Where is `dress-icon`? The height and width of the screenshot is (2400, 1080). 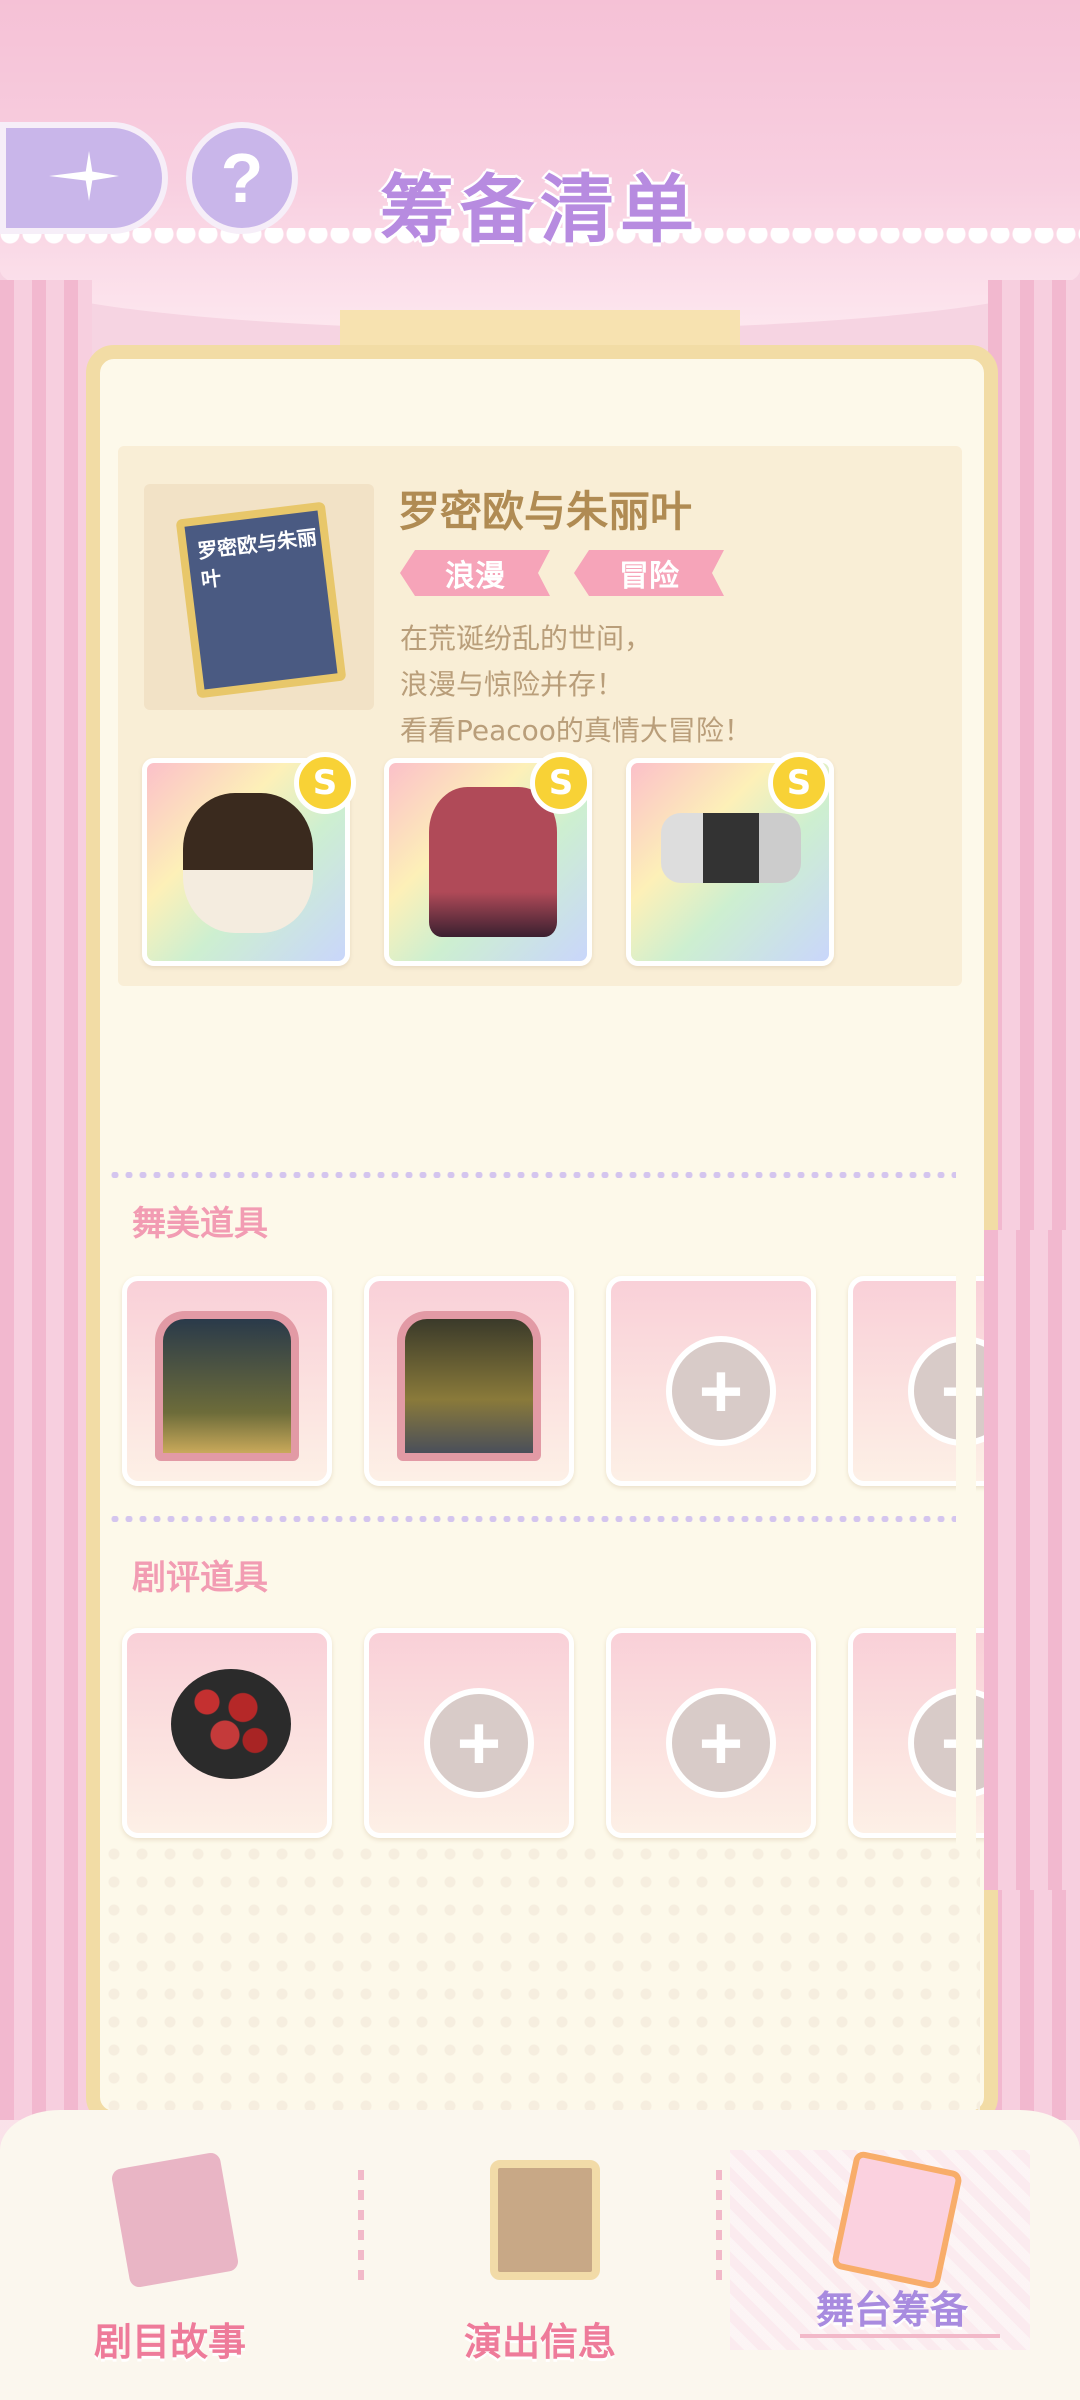
dress-icon is located at coordinates (493, 862).